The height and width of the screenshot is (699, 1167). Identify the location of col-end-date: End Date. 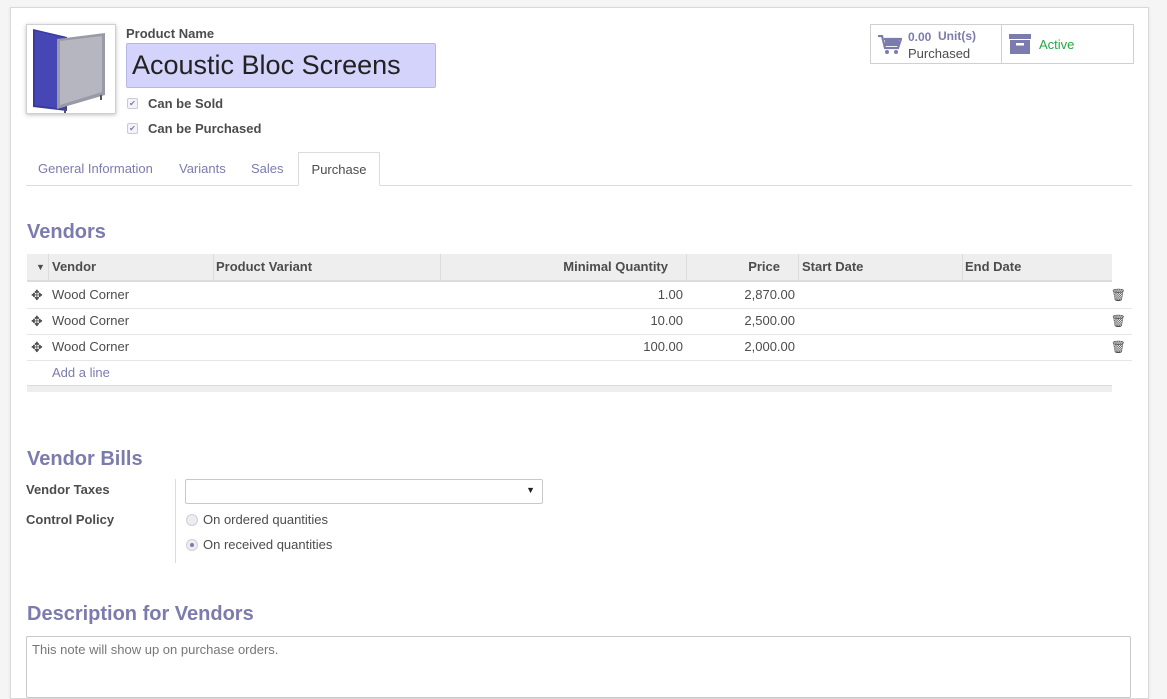
(993, 267).